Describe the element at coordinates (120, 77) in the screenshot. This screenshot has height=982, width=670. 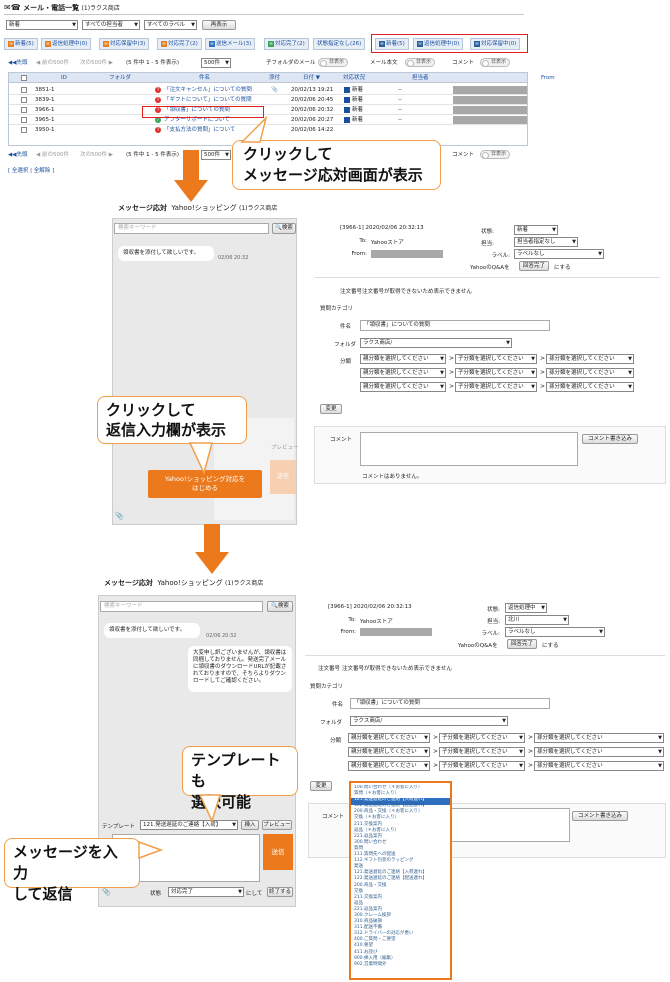
I see `col-folder: フォルダ` at that location.